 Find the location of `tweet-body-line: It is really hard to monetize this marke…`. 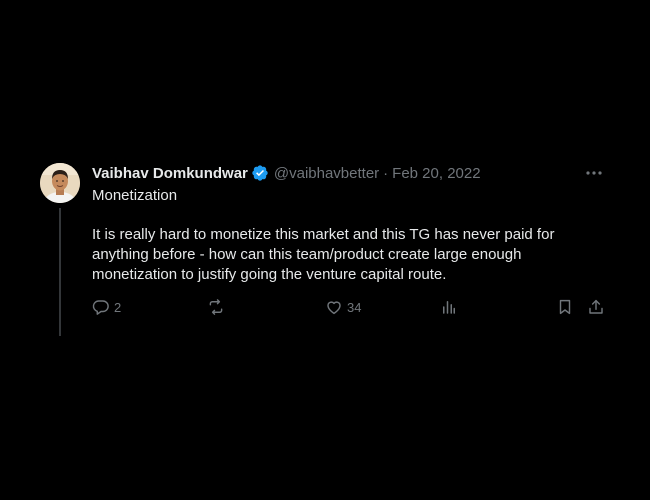

tweet-body-line: It is really hard to monetize this marke… is located at coordinates (323, 234).